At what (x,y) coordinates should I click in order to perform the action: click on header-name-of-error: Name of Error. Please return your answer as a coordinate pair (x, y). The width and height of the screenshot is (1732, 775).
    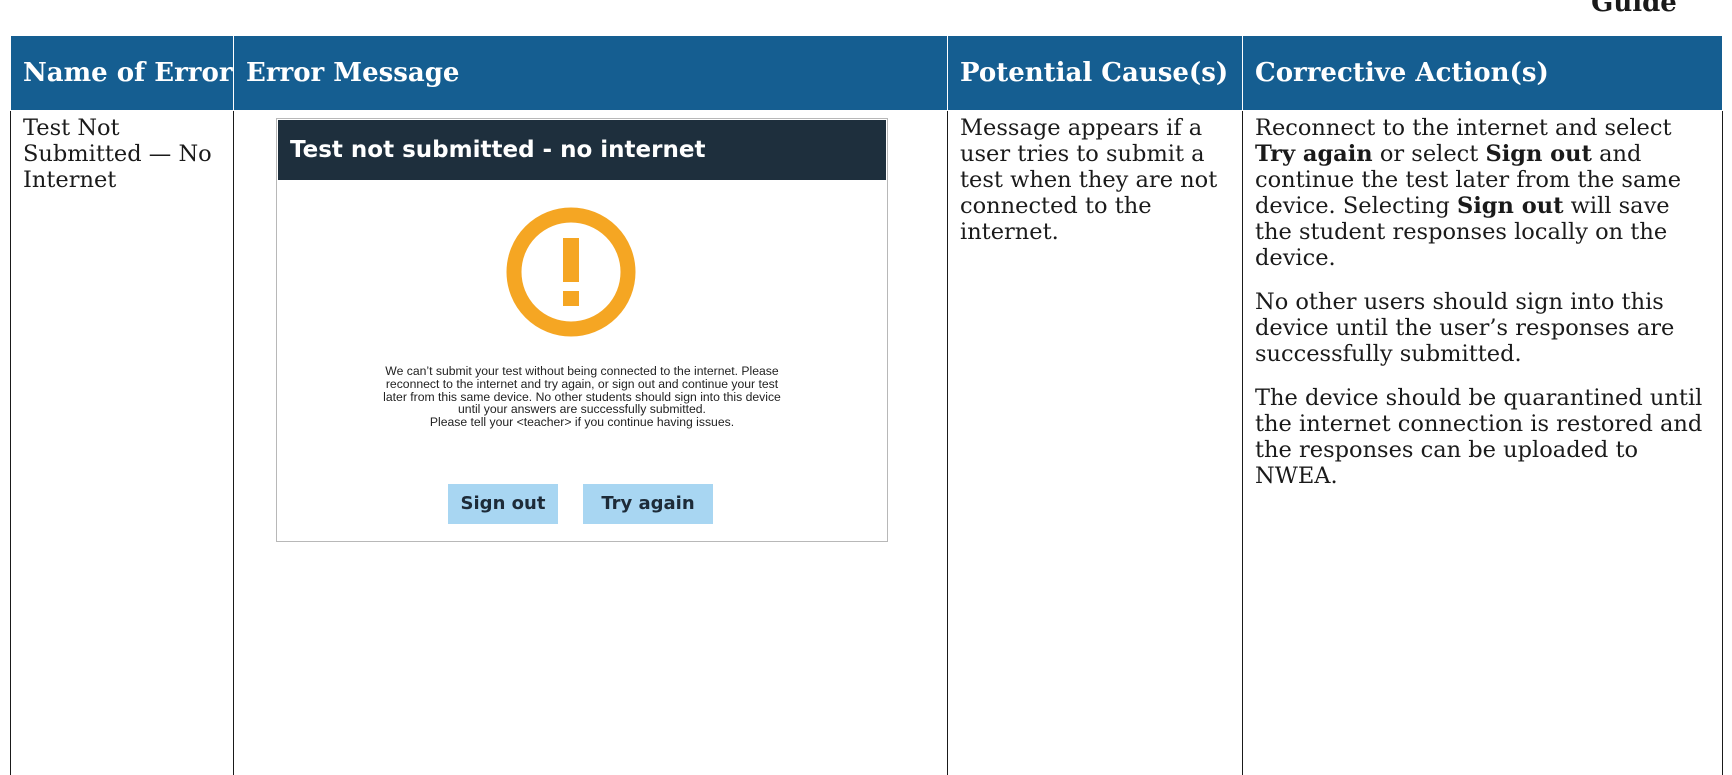
    Looking at the image, I should click on (122, 73).